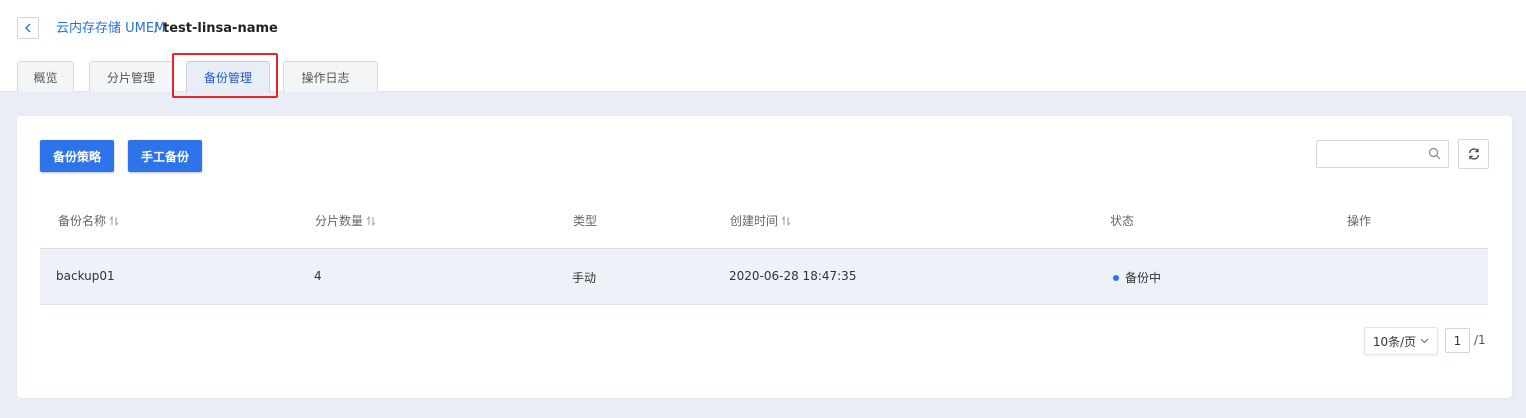 The height and width of the screenshot is (418, 1526). Describe the element at coordinates (1434, 153) in the screenshot. I see `search-icon` at that location.